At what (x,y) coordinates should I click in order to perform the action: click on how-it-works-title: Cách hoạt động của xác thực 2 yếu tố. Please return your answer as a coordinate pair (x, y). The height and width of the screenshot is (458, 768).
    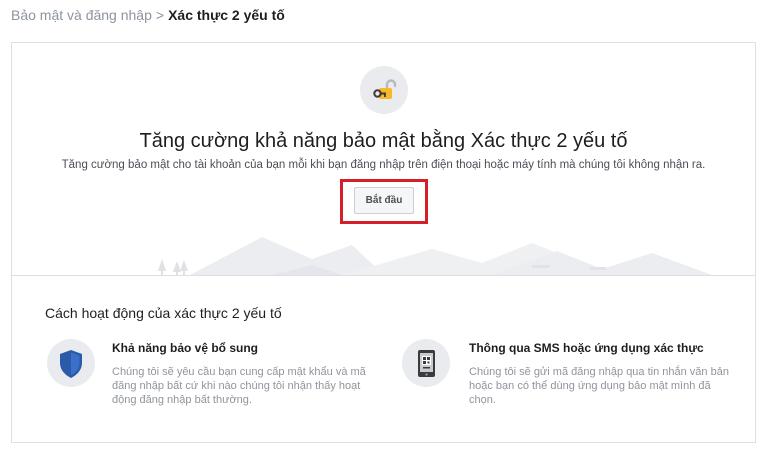
    Looking at the image, I should click on (163, 313).